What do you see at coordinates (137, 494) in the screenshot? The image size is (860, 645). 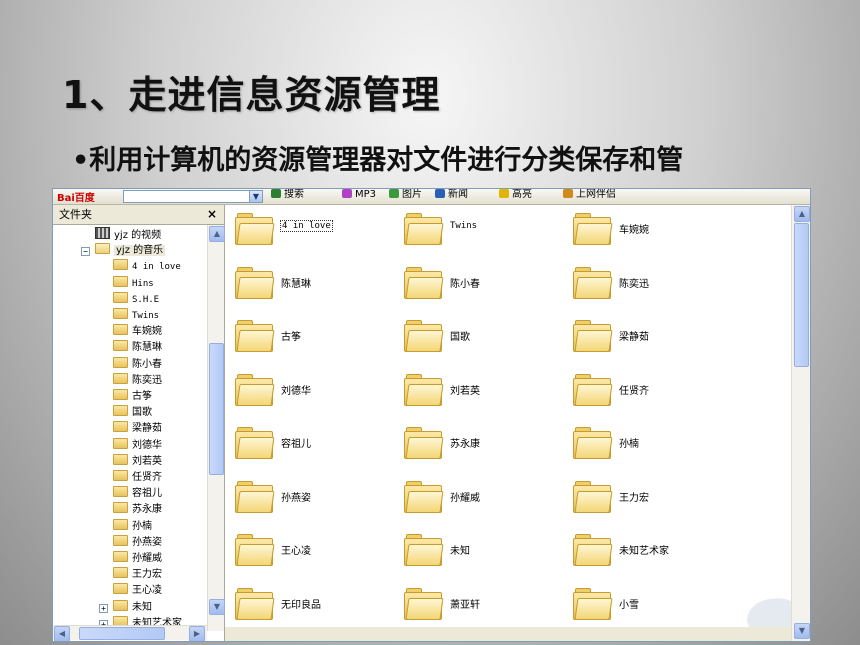 I see `tree-item: 容祖儿` at bounding box center [137, 494].